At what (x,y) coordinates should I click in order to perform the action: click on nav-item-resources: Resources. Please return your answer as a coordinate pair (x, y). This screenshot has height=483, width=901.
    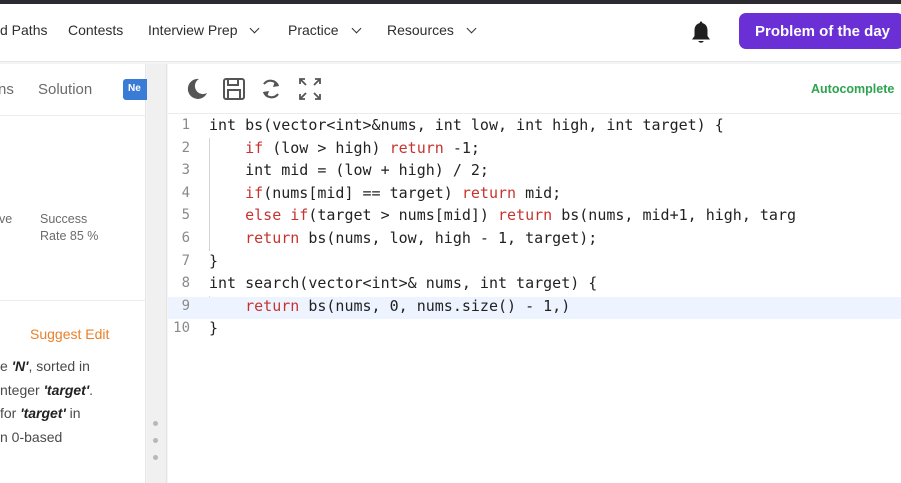
    Looking at the image, I should click on (432, 30).